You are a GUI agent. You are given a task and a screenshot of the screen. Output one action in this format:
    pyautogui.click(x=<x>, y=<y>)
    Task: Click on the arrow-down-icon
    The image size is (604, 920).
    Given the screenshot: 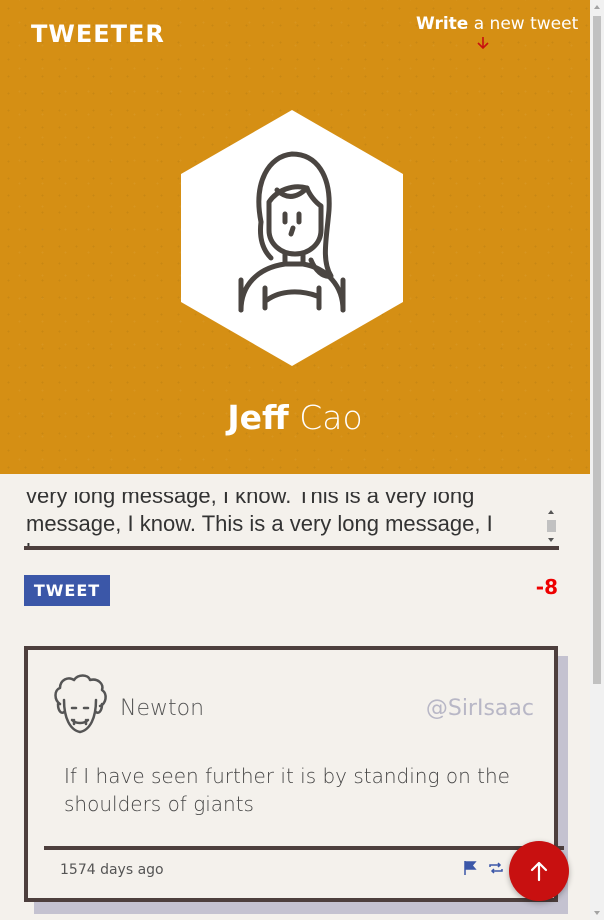 What is the action you would take?
    pyautogui.click(x=483, y=43)
    